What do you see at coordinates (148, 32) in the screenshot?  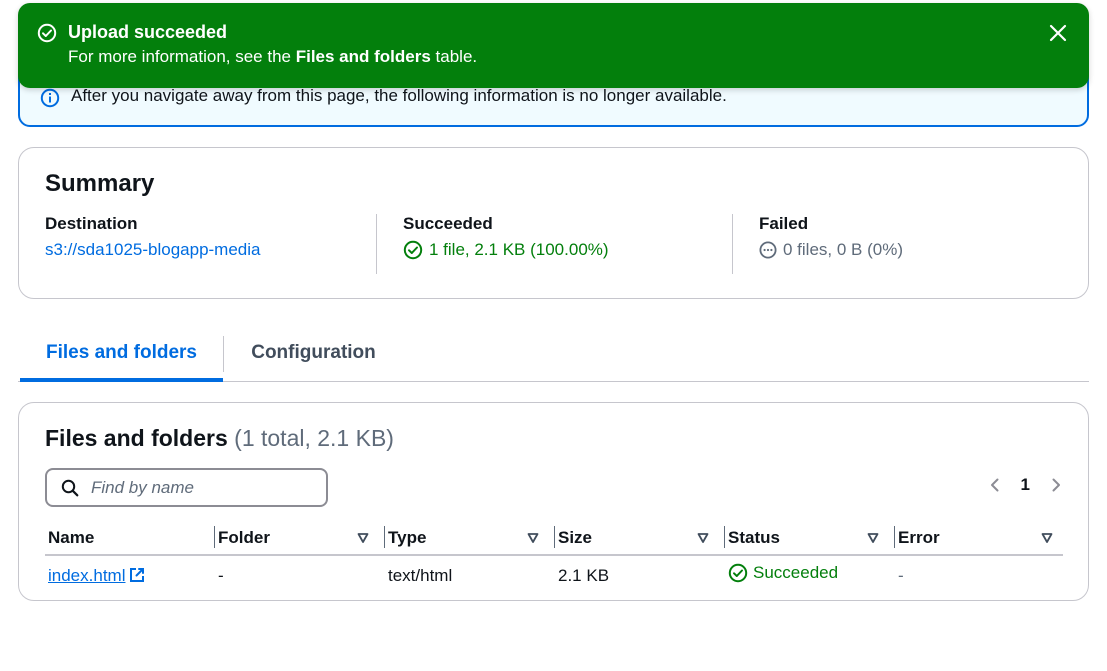 I see `flash-title: Upload succeeded` at bounding box center [148, 32].